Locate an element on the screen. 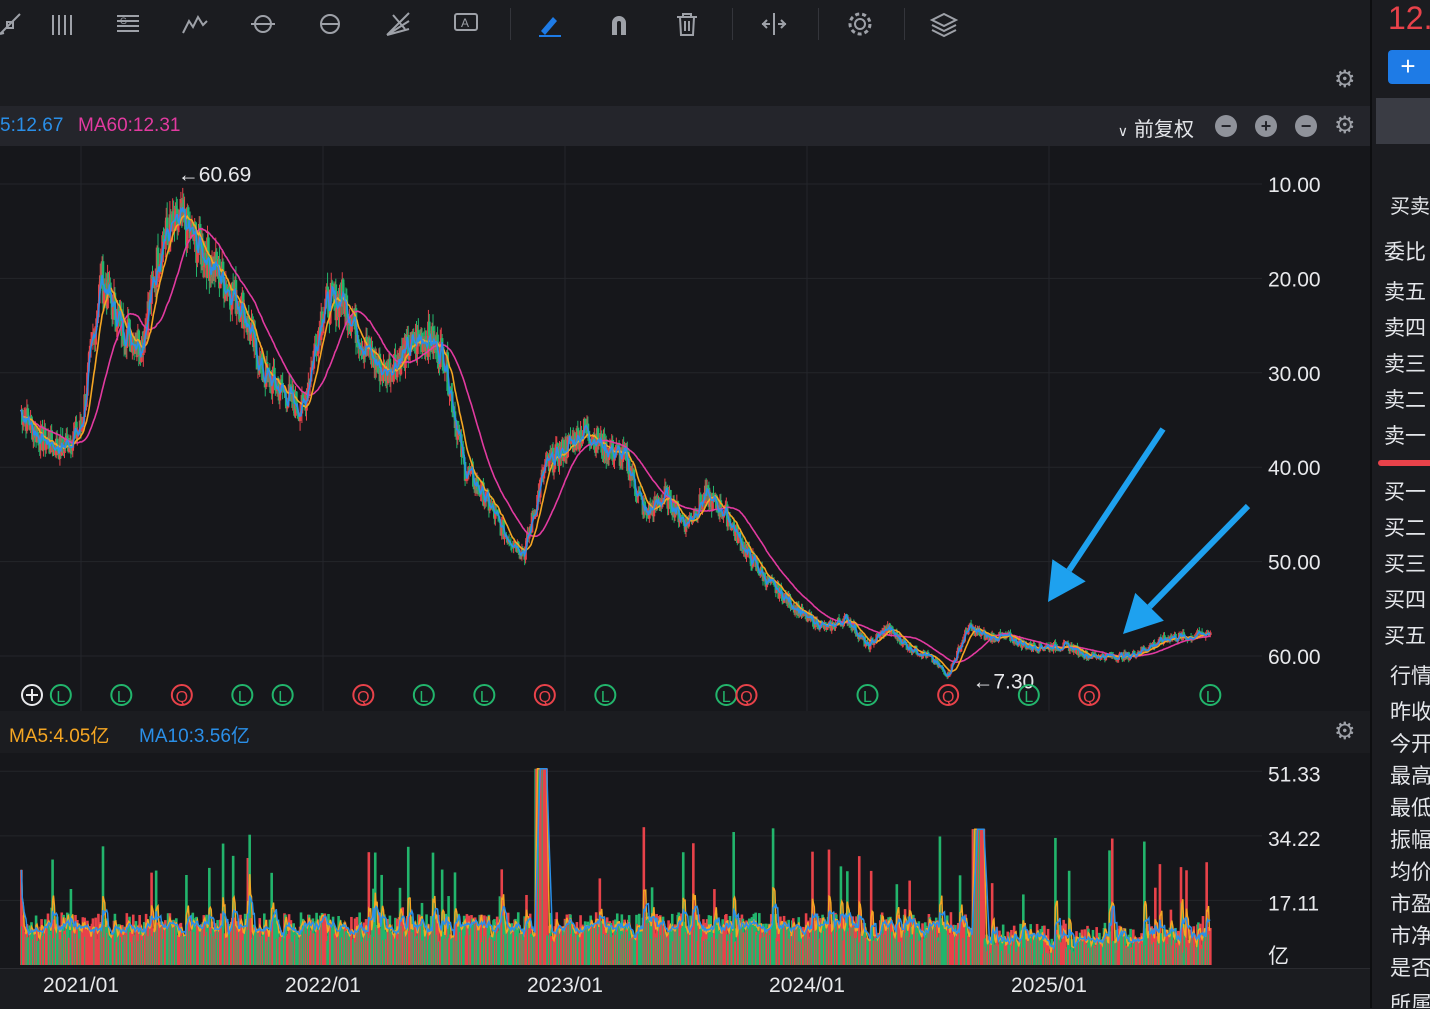  price-adjust-dropdown: ∨ 前复权 is located at coordinates (1156, 127).